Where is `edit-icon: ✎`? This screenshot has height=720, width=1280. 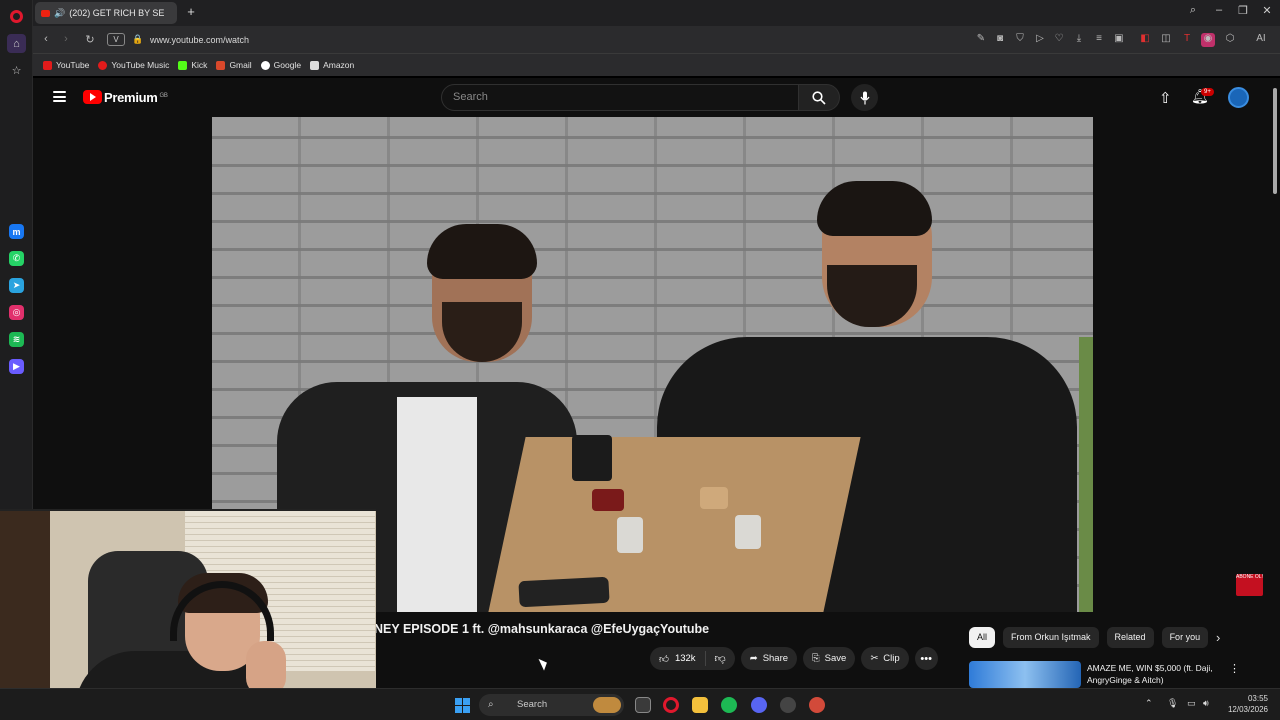
edit-icon: ✎ is located at coordinates (981, 40).